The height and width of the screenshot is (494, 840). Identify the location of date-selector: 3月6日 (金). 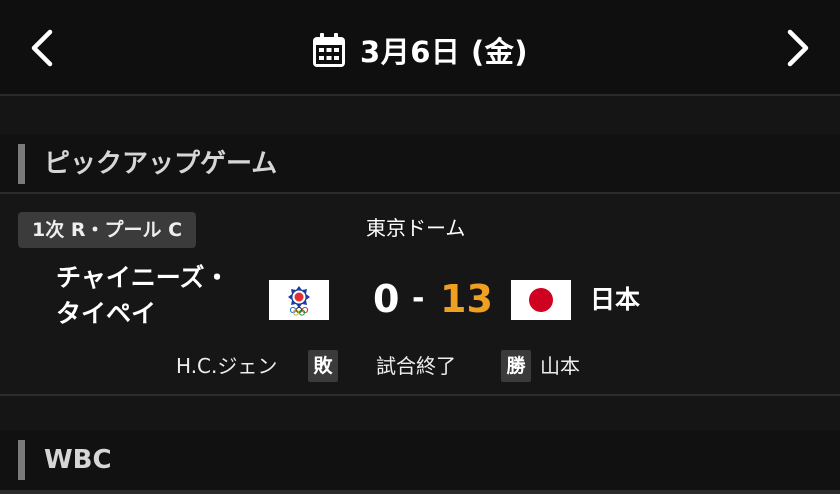
(420, 50).